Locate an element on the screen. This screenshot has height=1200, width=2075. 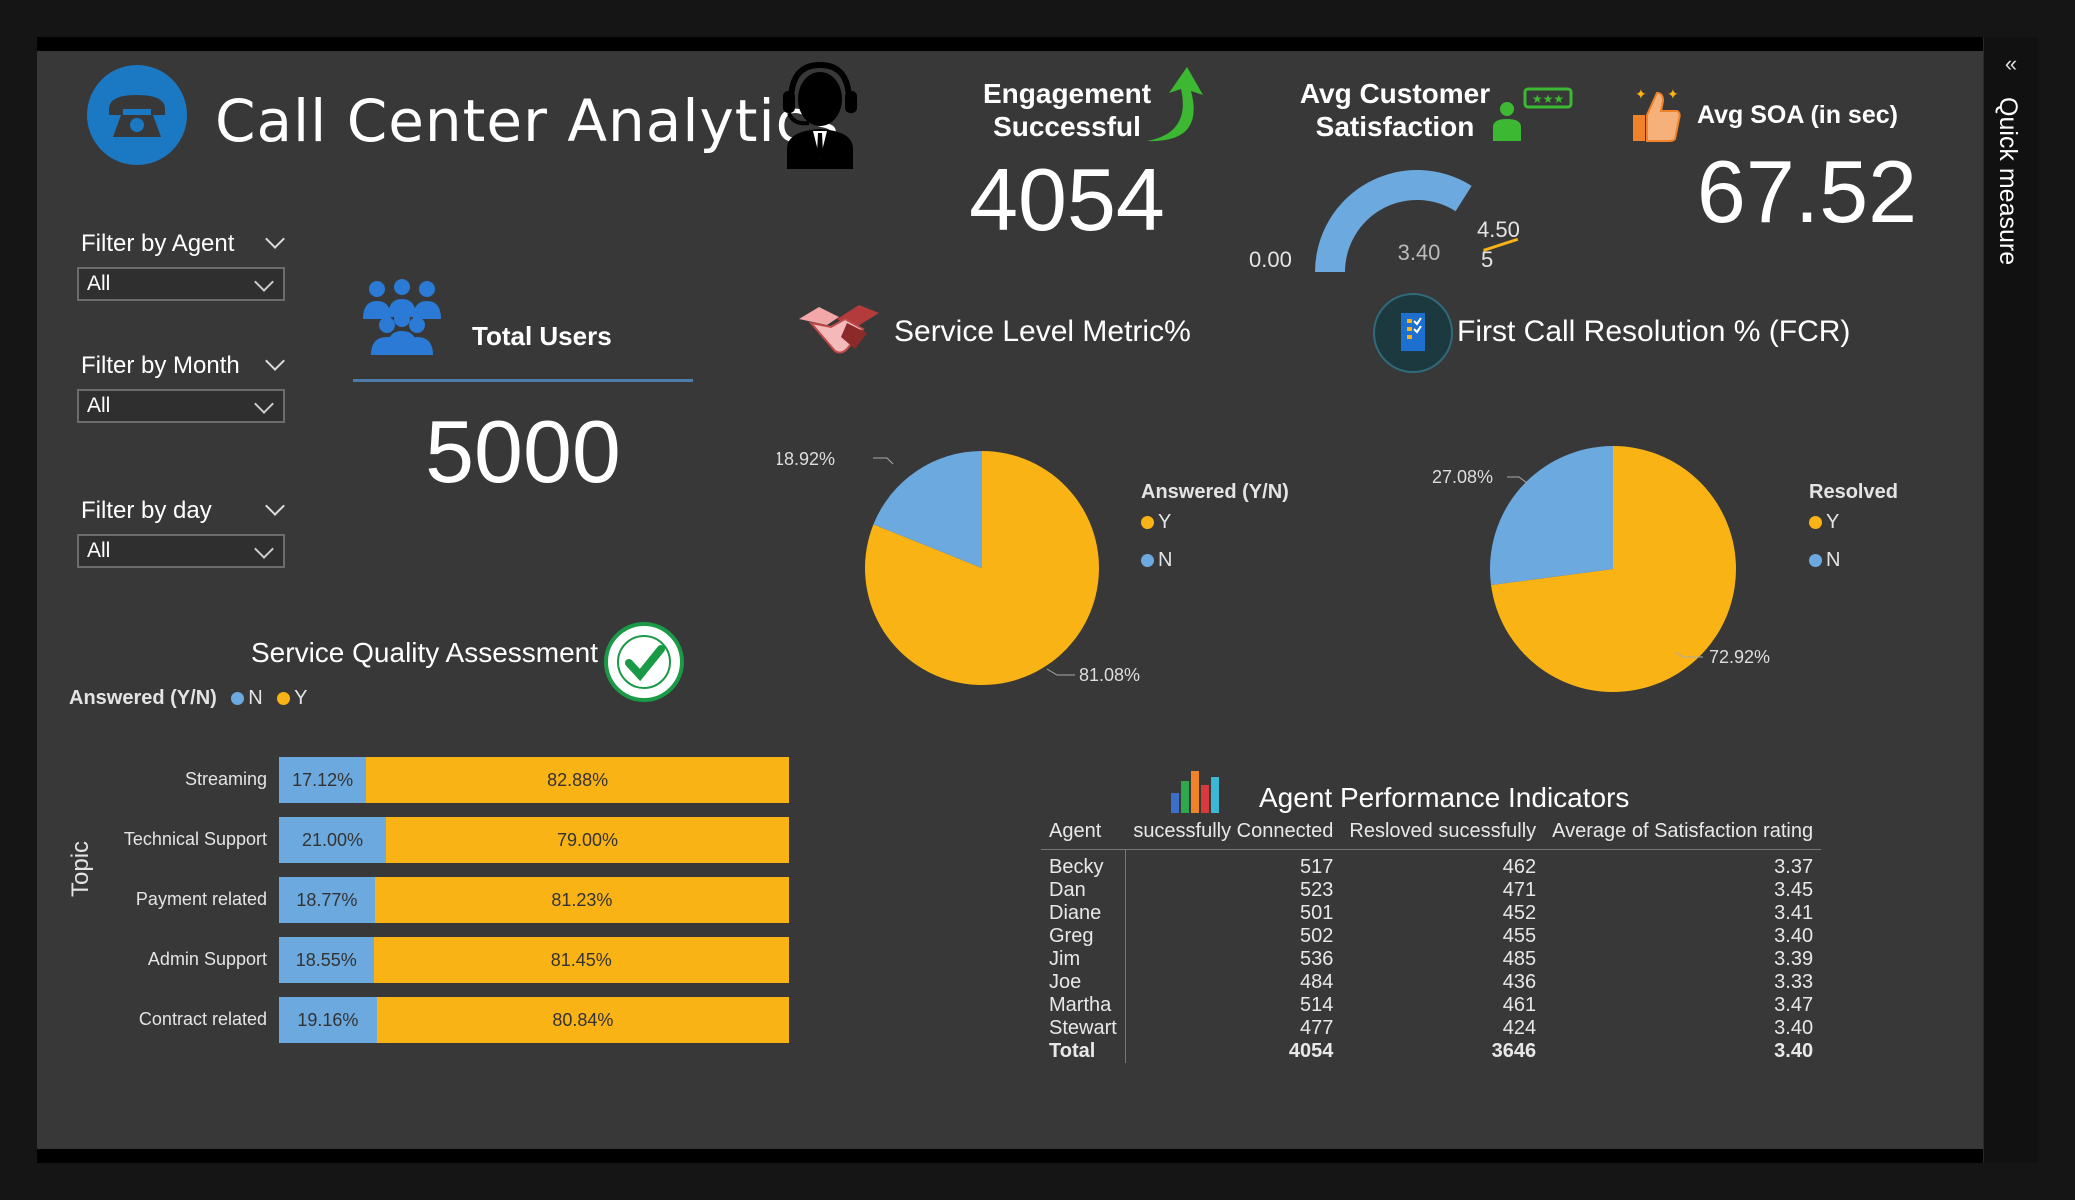
bar-segment-n: 18.55% is located at coordinates (326, 960).